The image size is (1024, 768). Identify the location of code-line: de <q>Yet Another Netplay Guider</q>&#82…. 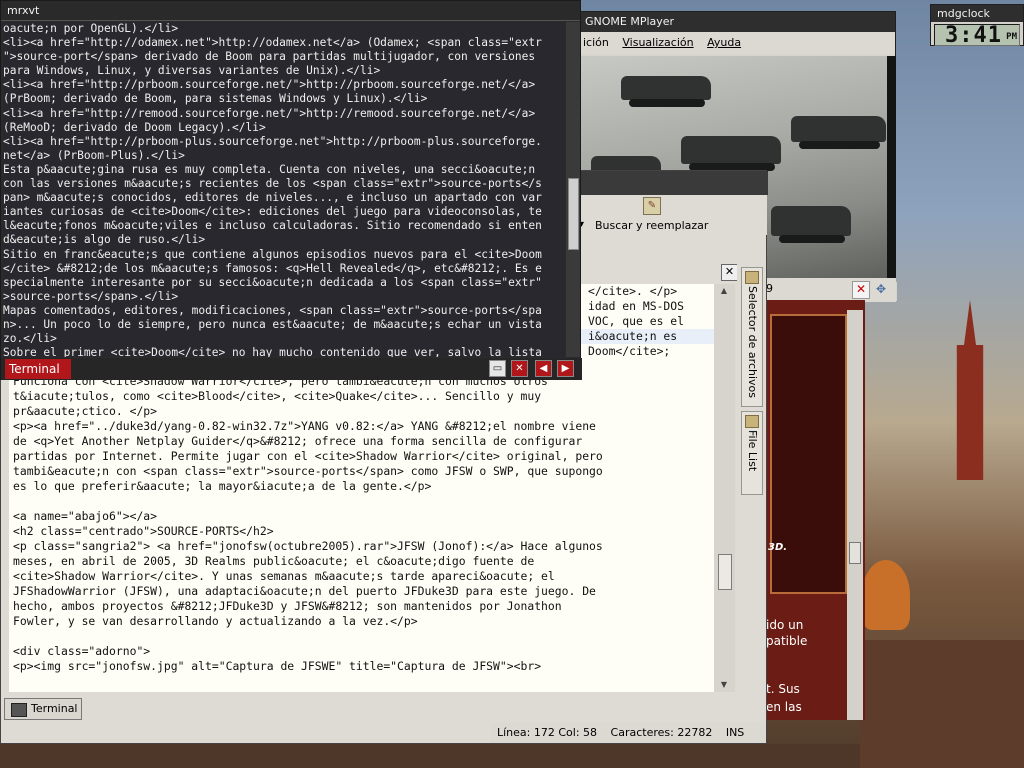
(298, 441).